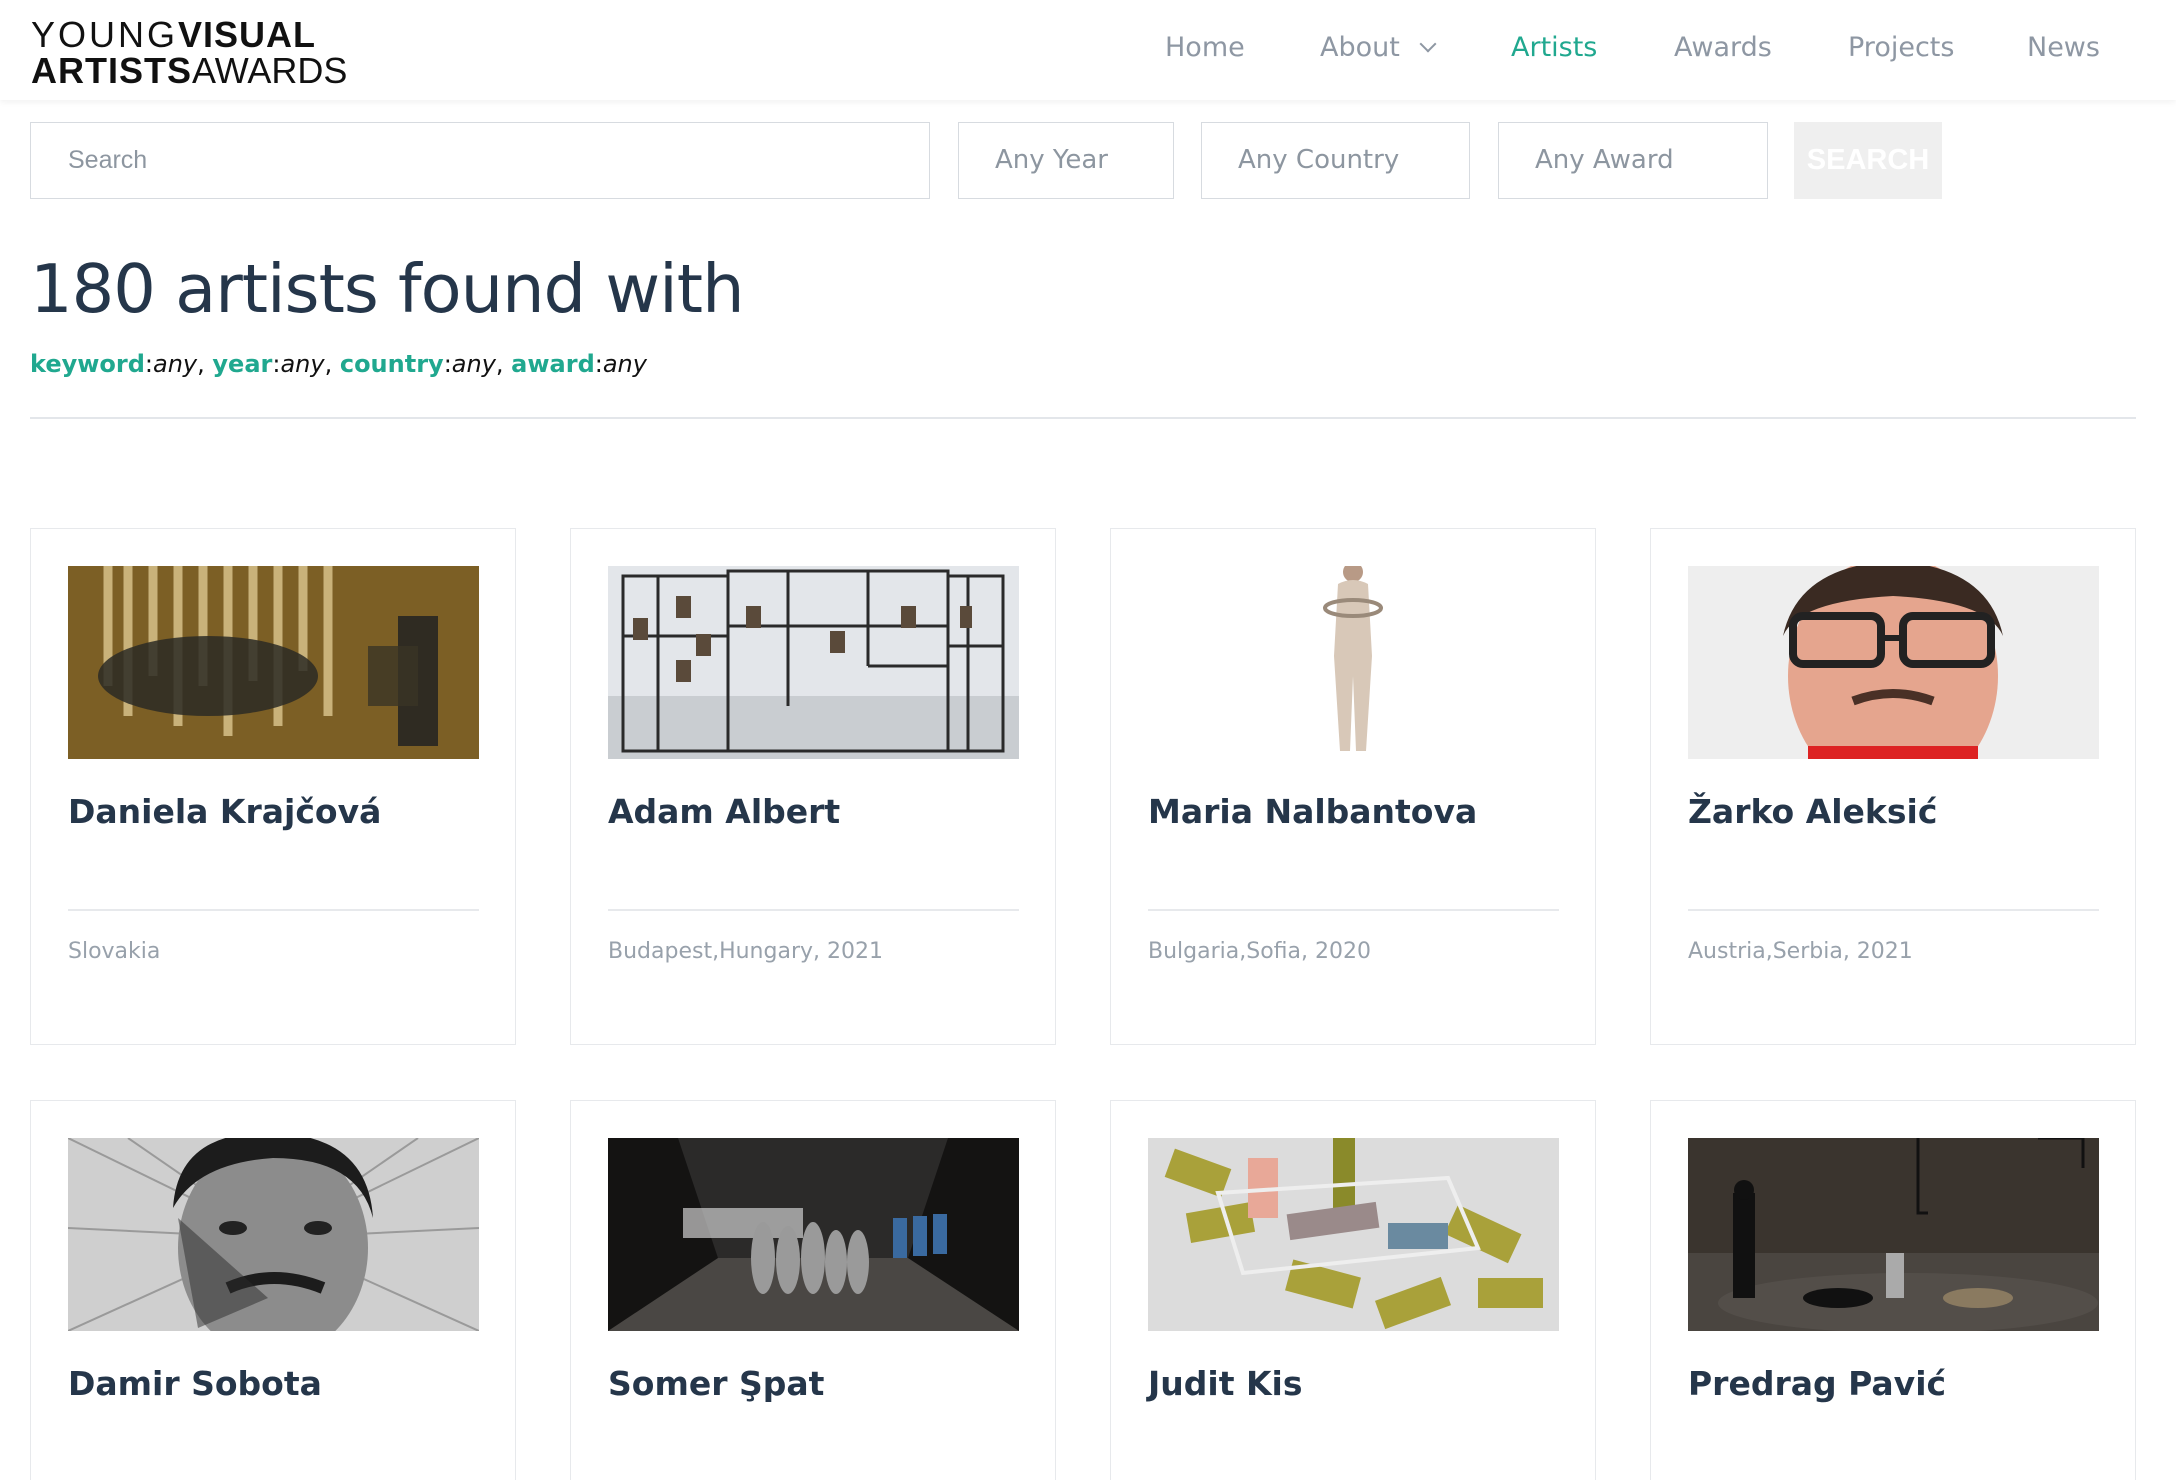 The height and width of the screenshot is (1480, 2176). What do you see at coordinates (247, 34) in the screenshot?
I see `logo-visual: VISUAL` at bounding box center [247, 34].